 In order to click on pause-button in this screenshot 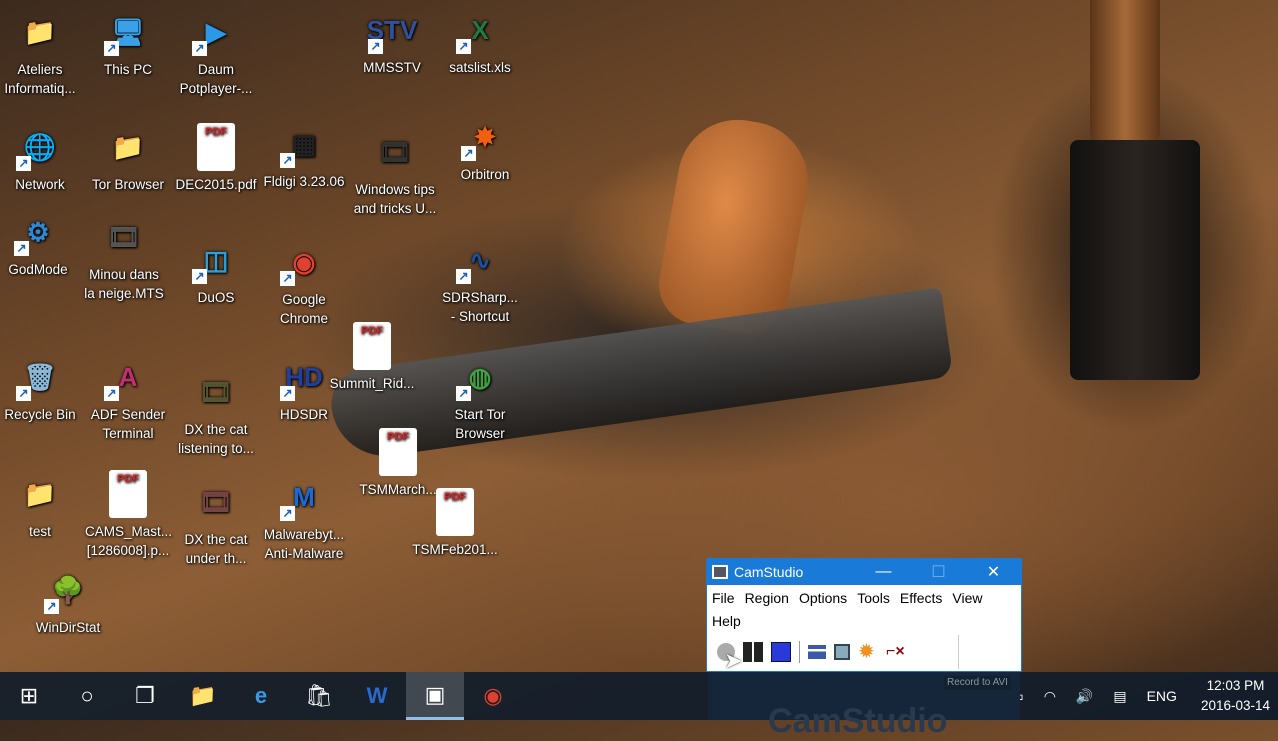, I will do `click(753, 652)`.